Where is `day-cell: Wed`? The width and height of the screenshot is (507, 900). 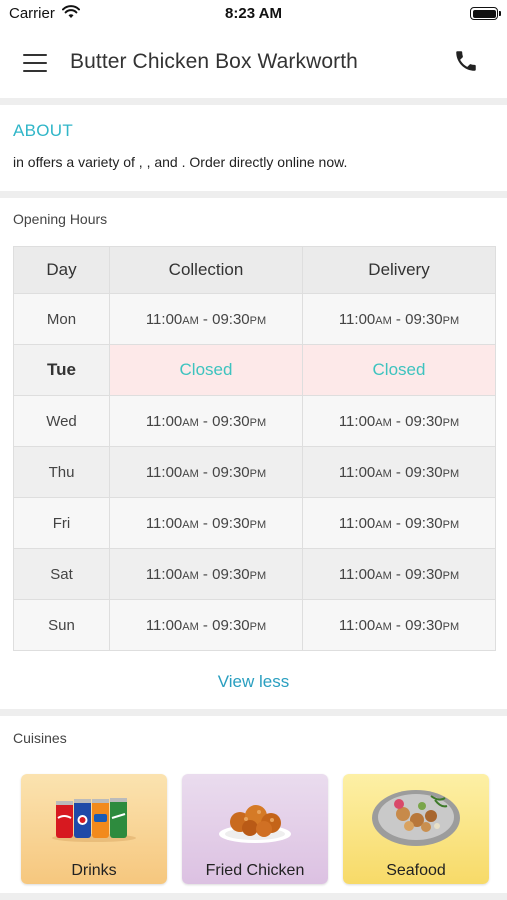 day-cell: Wed is located at coordinates (61, 421).